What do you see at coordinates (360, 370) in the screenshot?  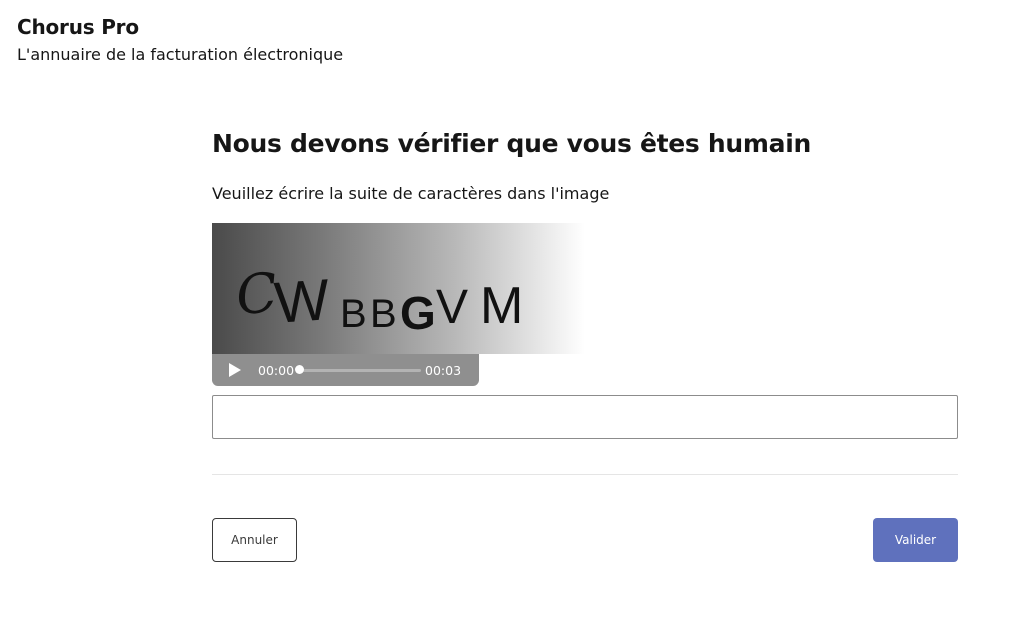 I see `audio-progress-track` at bounding box center [360, 370].